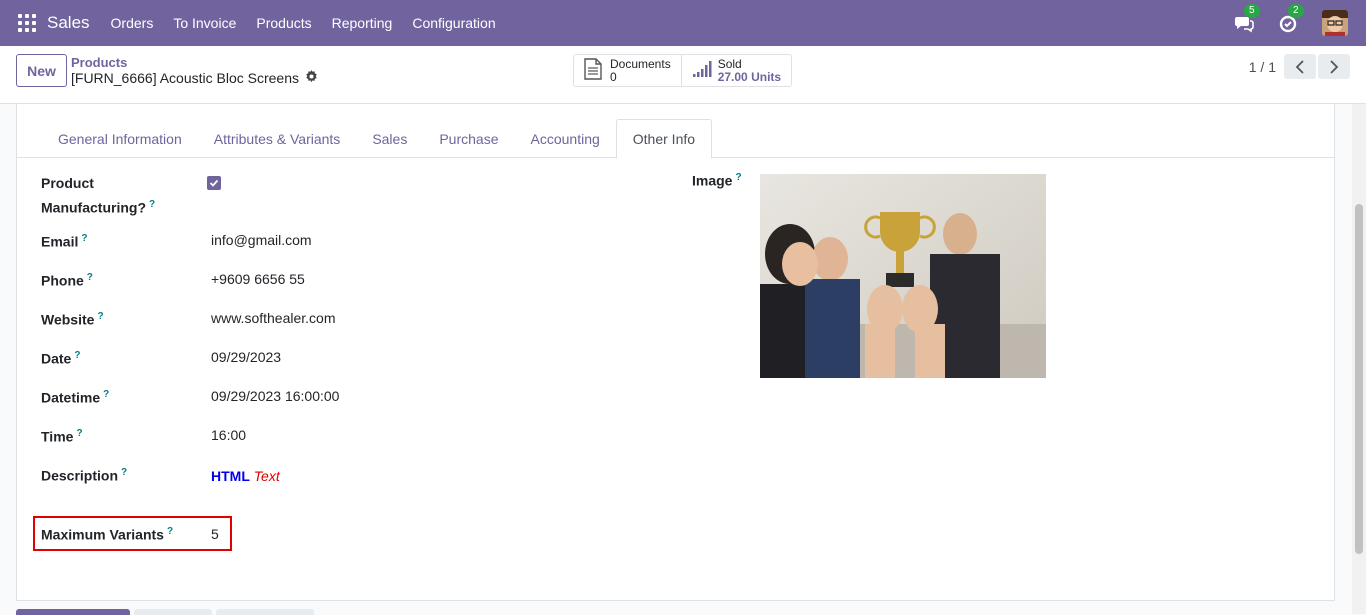 Image resolution: width=1366 pixels, height=615 pixels. I want to click on tab-purchase: Purchase, so click(468, 138).